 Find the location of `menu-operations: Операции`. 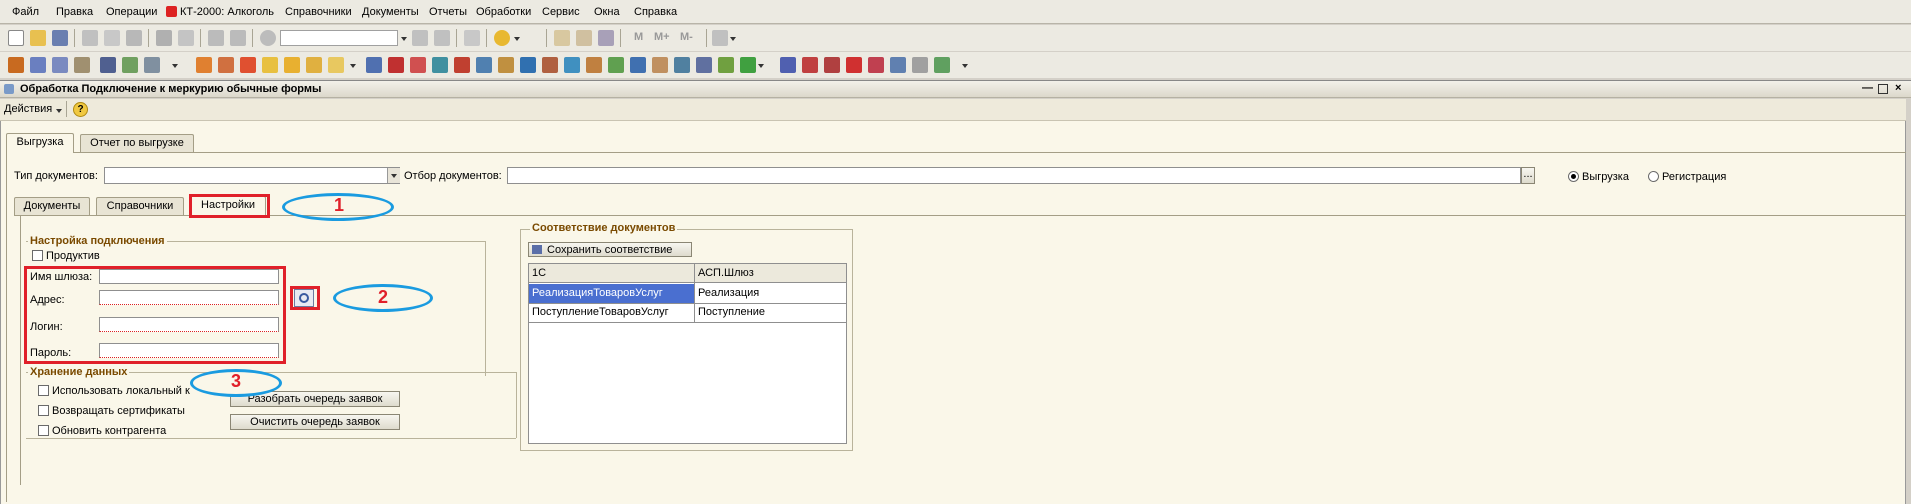

menu-operations: Операции is located at coordinates (131, 12).